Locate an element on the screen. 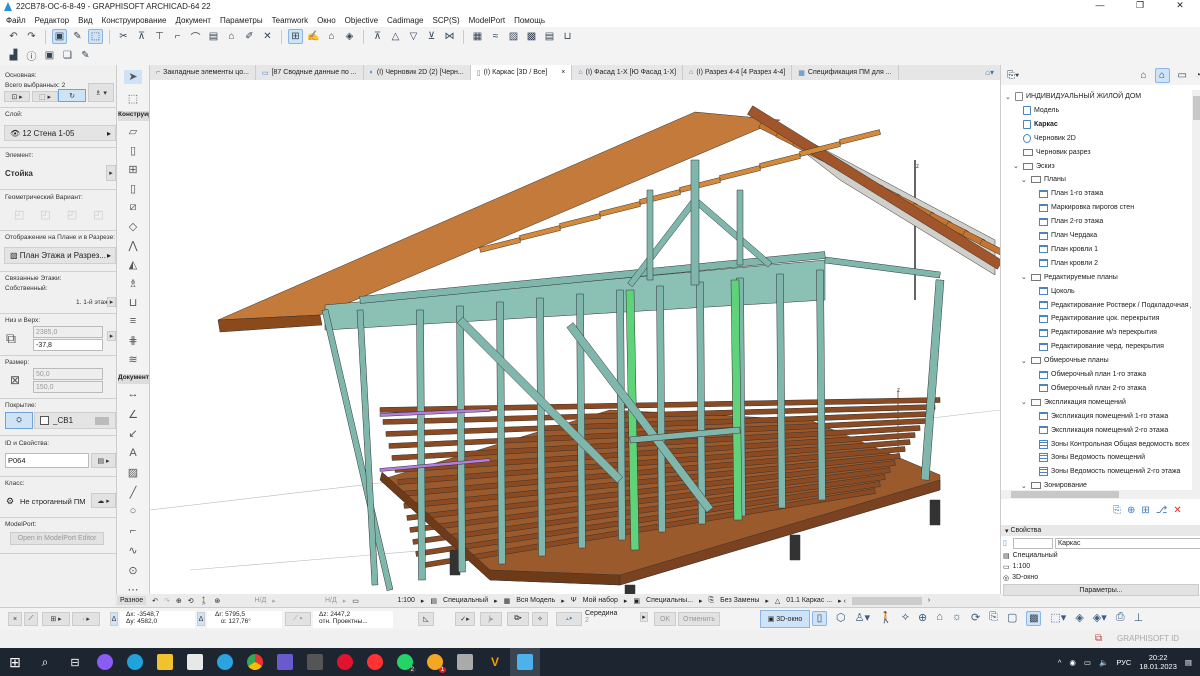 The width and height of the screenshot is (1200, 676). navigator-item: Модель is located at coordinates (1036, 110).